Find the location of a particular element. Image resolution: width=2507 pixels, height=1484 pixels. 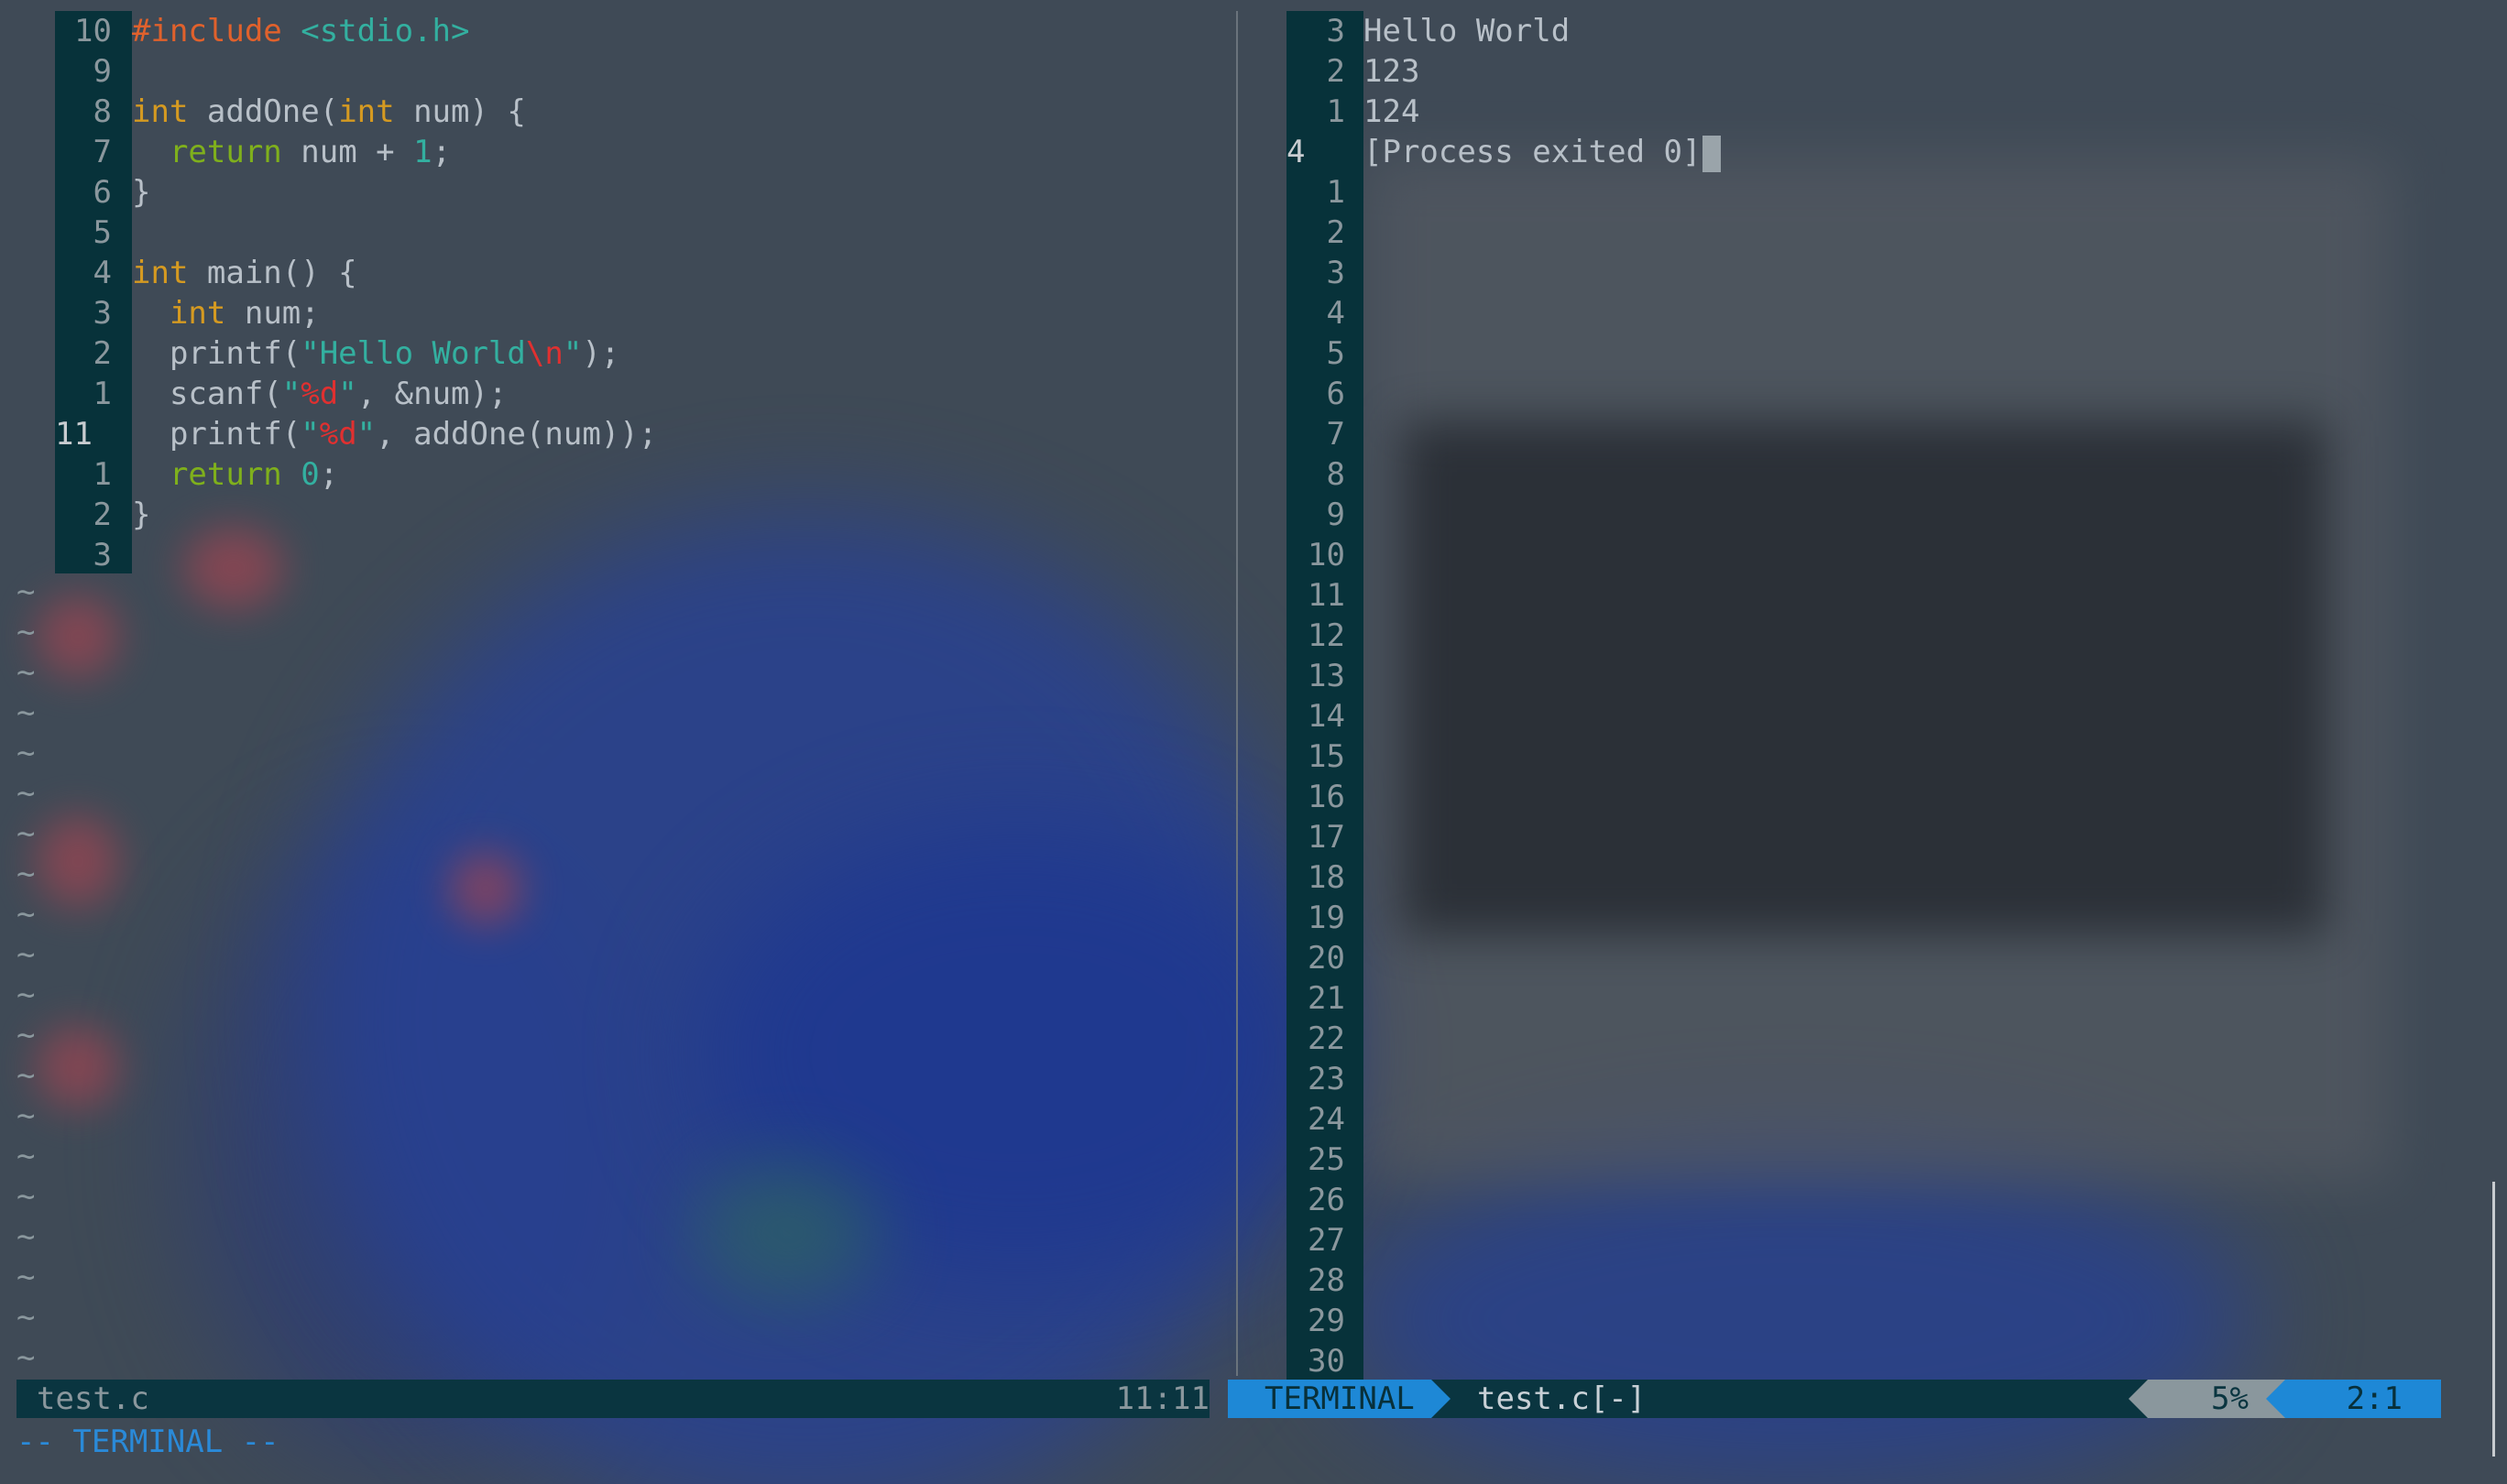

line-number: 6 is located at coordinates (1335, 394).